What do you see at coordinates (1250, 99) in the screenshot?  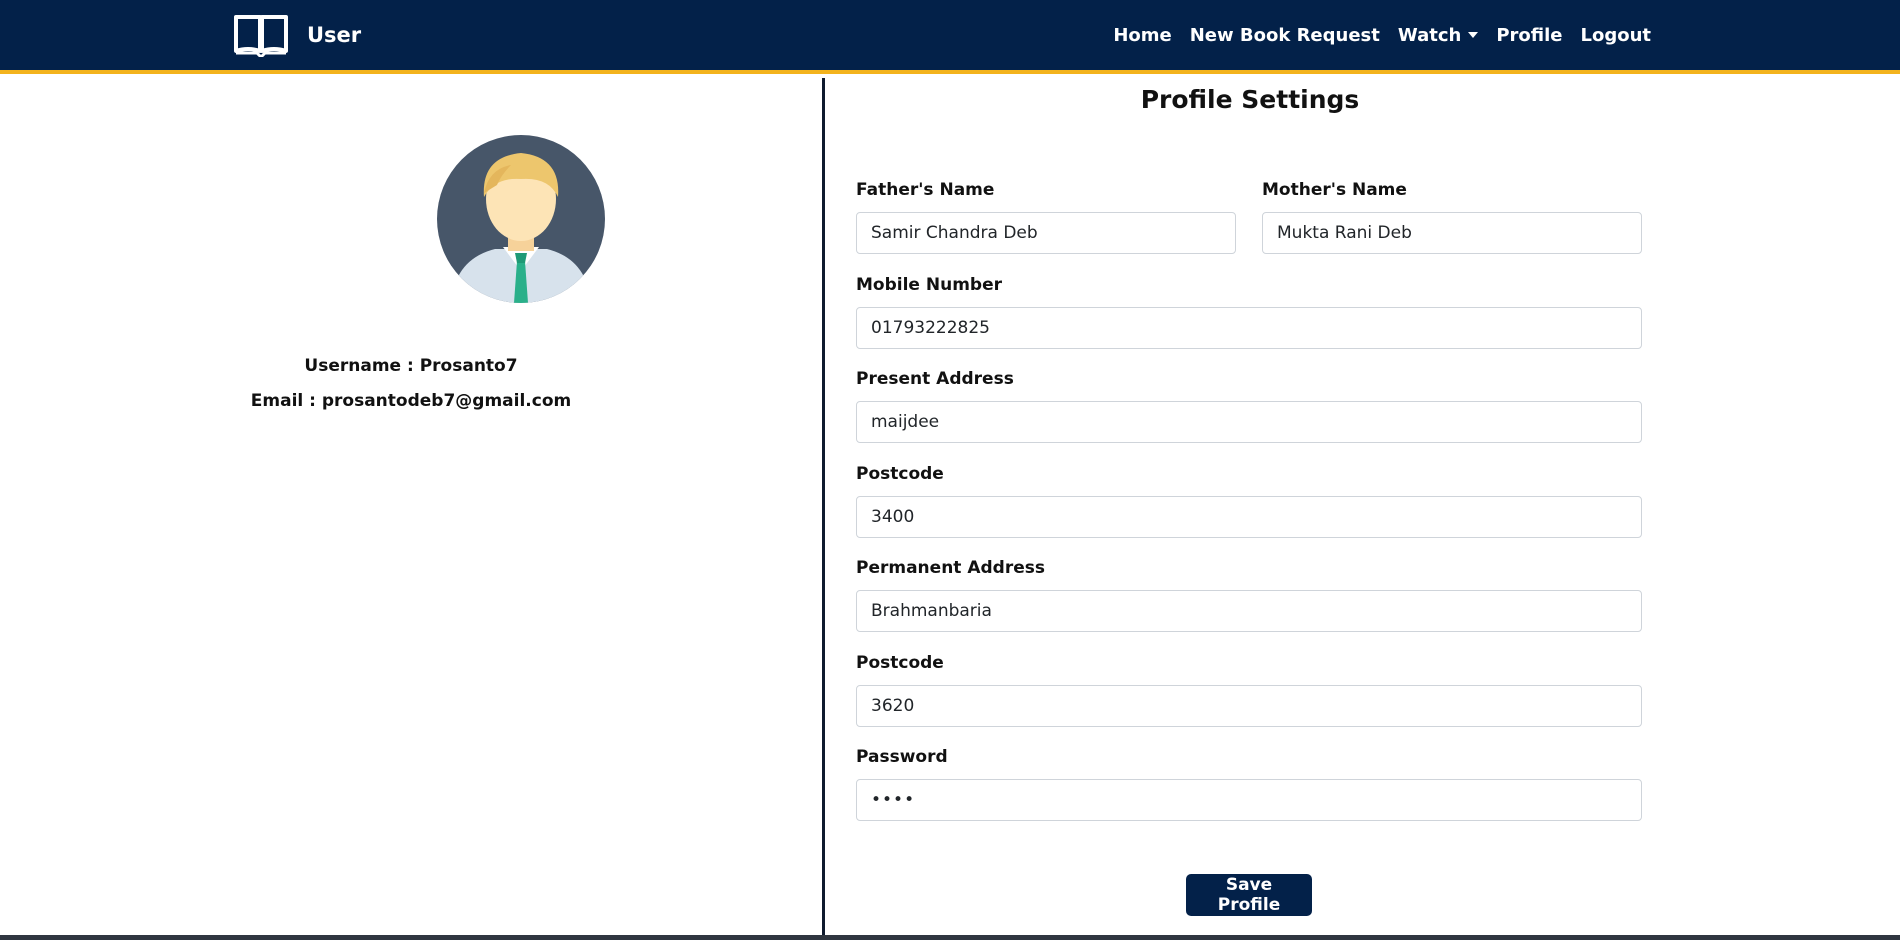 I see `page-title: Profile Settings` at bounding box center [1250, 99].